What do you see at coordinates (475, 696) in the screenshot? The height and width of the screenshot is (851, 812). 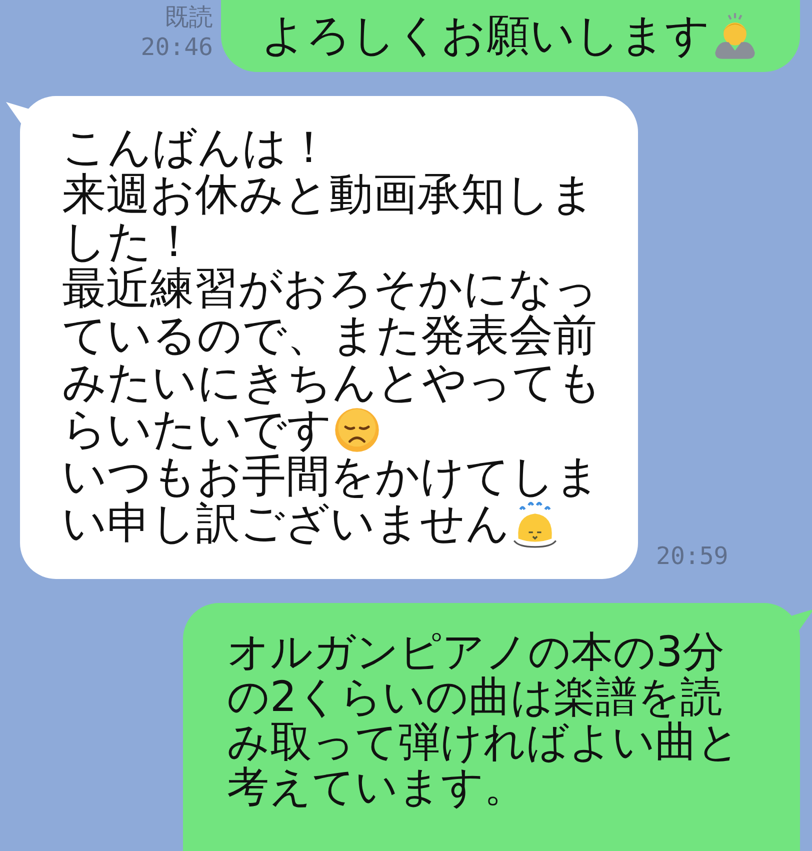 I see `message-text: の2くらいの曲は楽譜を読` at bounding box center [475, 696].